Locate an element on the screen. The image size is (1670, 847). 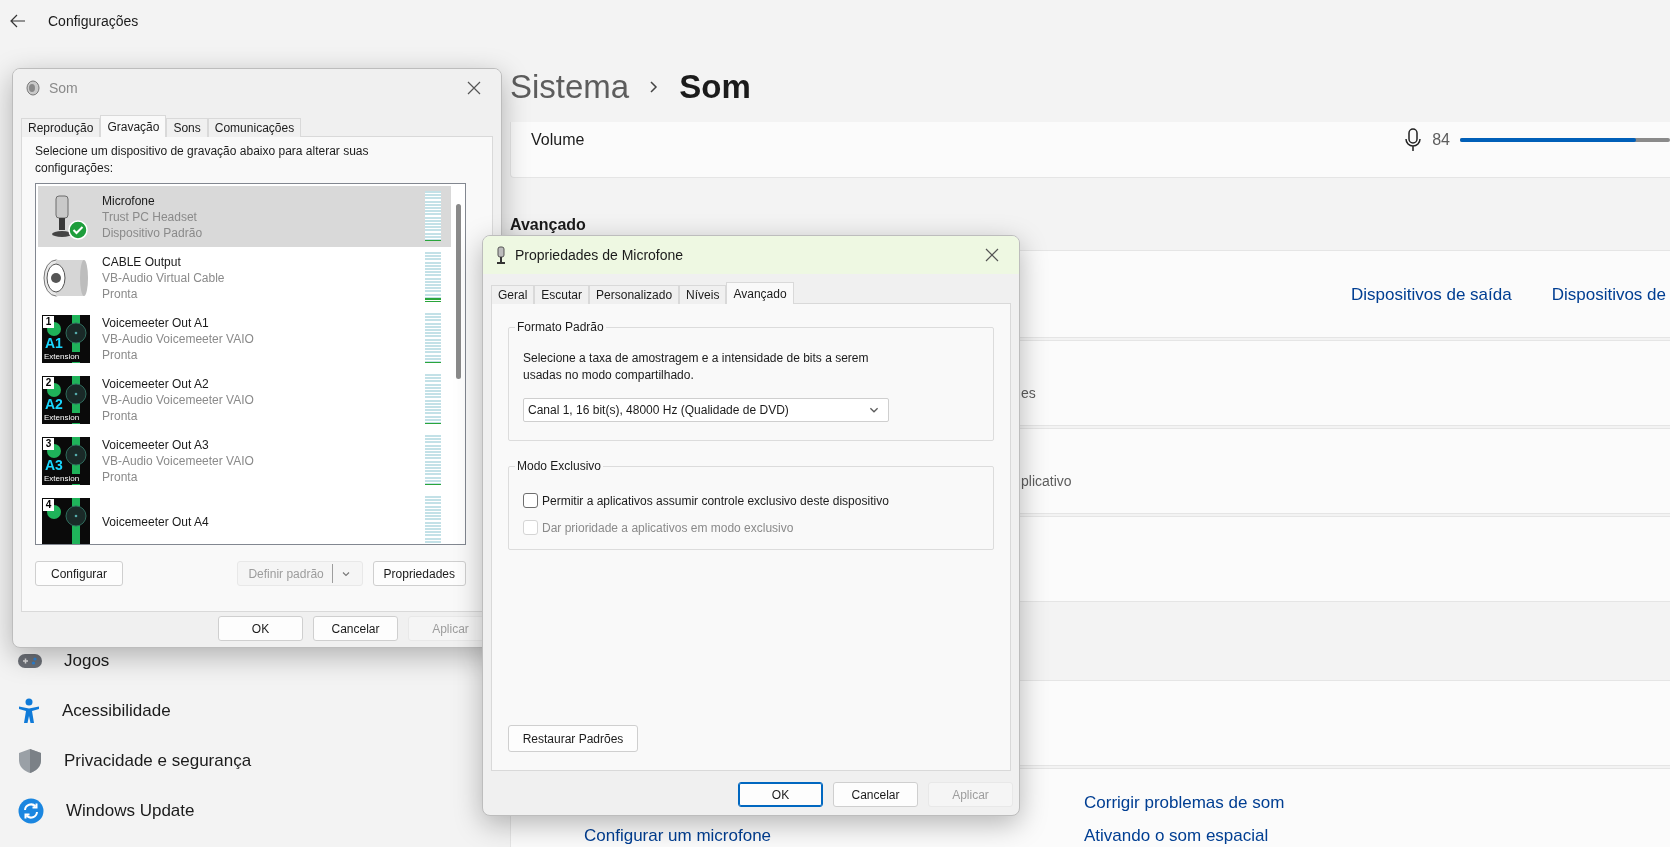
chevron-icon is located at coordinates (654, 87).